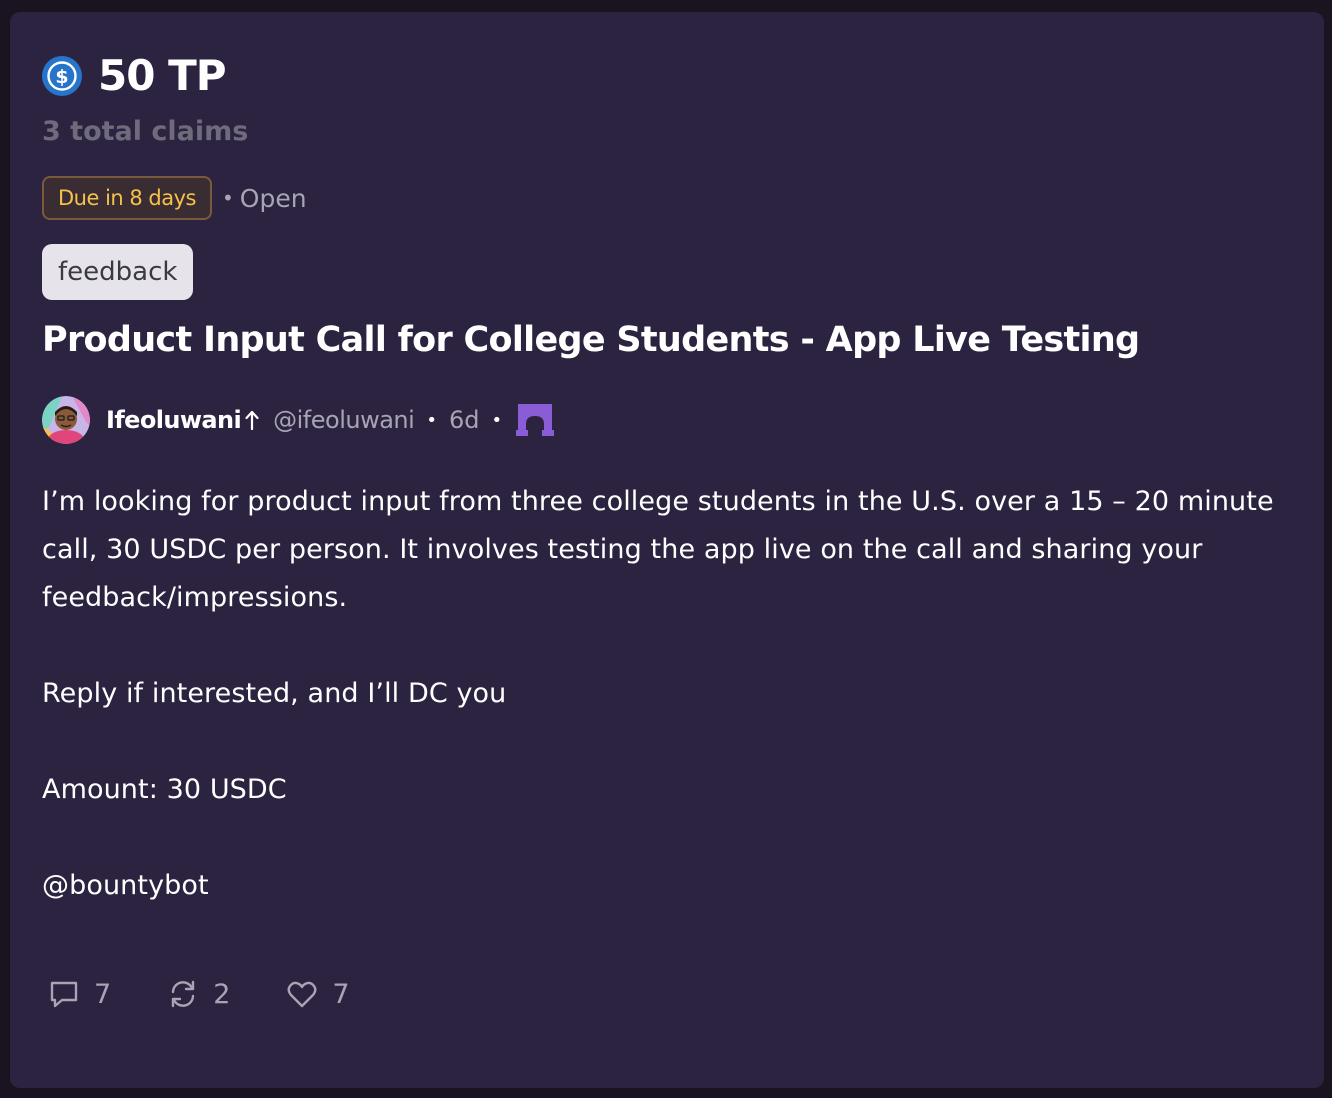  What do you see at coordinates (103, 994) in the screenshot?
I see `reply-count: 7` at bounding box center [103, 994].